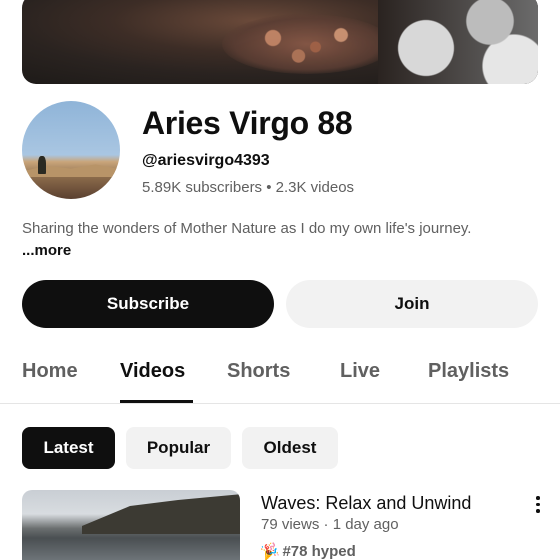  What do you see at coordinates (156, 401) in the screenshot?
I see `active-tab-indicator` at bounding box center [156, 401].